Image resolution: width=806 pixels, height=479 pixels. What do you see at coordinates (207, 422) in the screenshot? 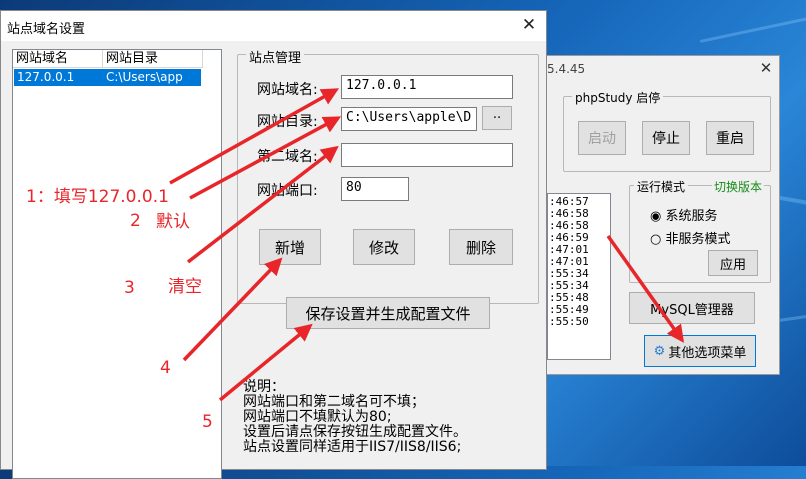
I see `annotation-step-5: 5` at bounding box center [207, 422].